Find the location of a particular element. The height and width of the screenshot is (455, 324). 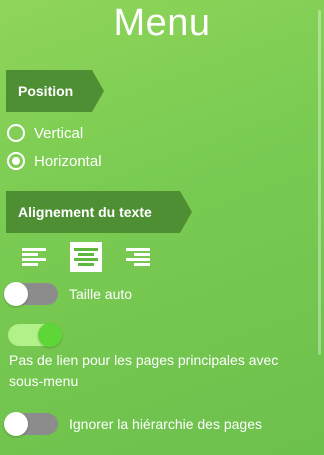

radio-vertical-circle is located at coordinates (16, 133).